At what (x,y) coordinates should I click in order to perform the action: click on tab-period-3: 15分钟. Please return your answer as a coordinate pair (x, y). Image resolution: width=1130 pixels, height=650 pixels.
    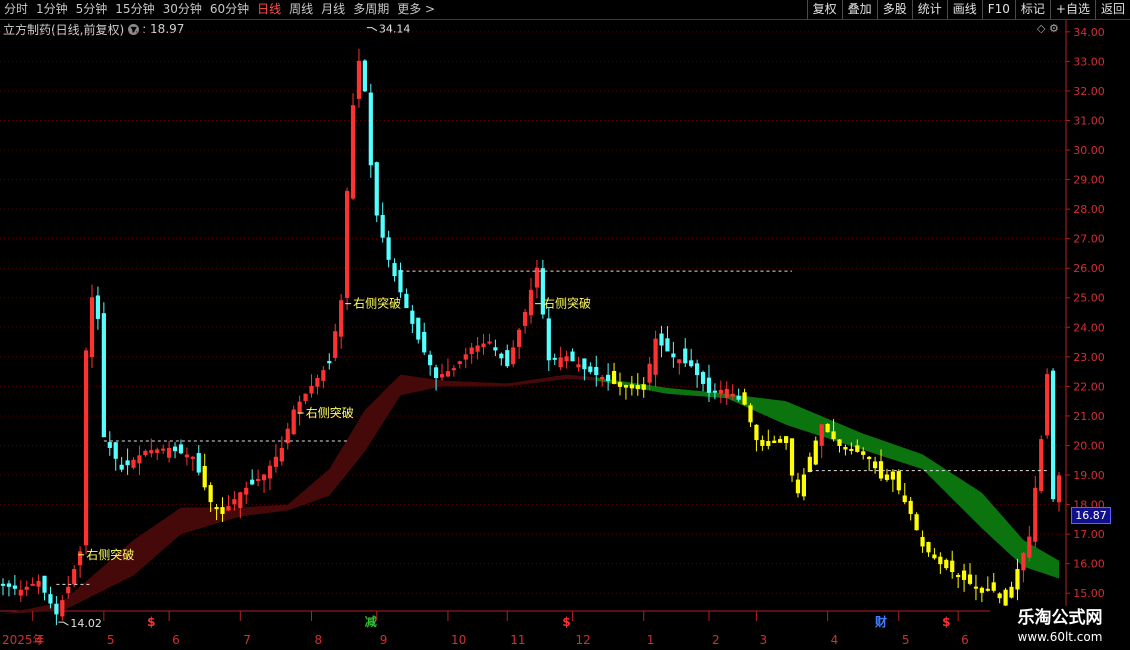
    Looking at the image, I should click on (134, 9).